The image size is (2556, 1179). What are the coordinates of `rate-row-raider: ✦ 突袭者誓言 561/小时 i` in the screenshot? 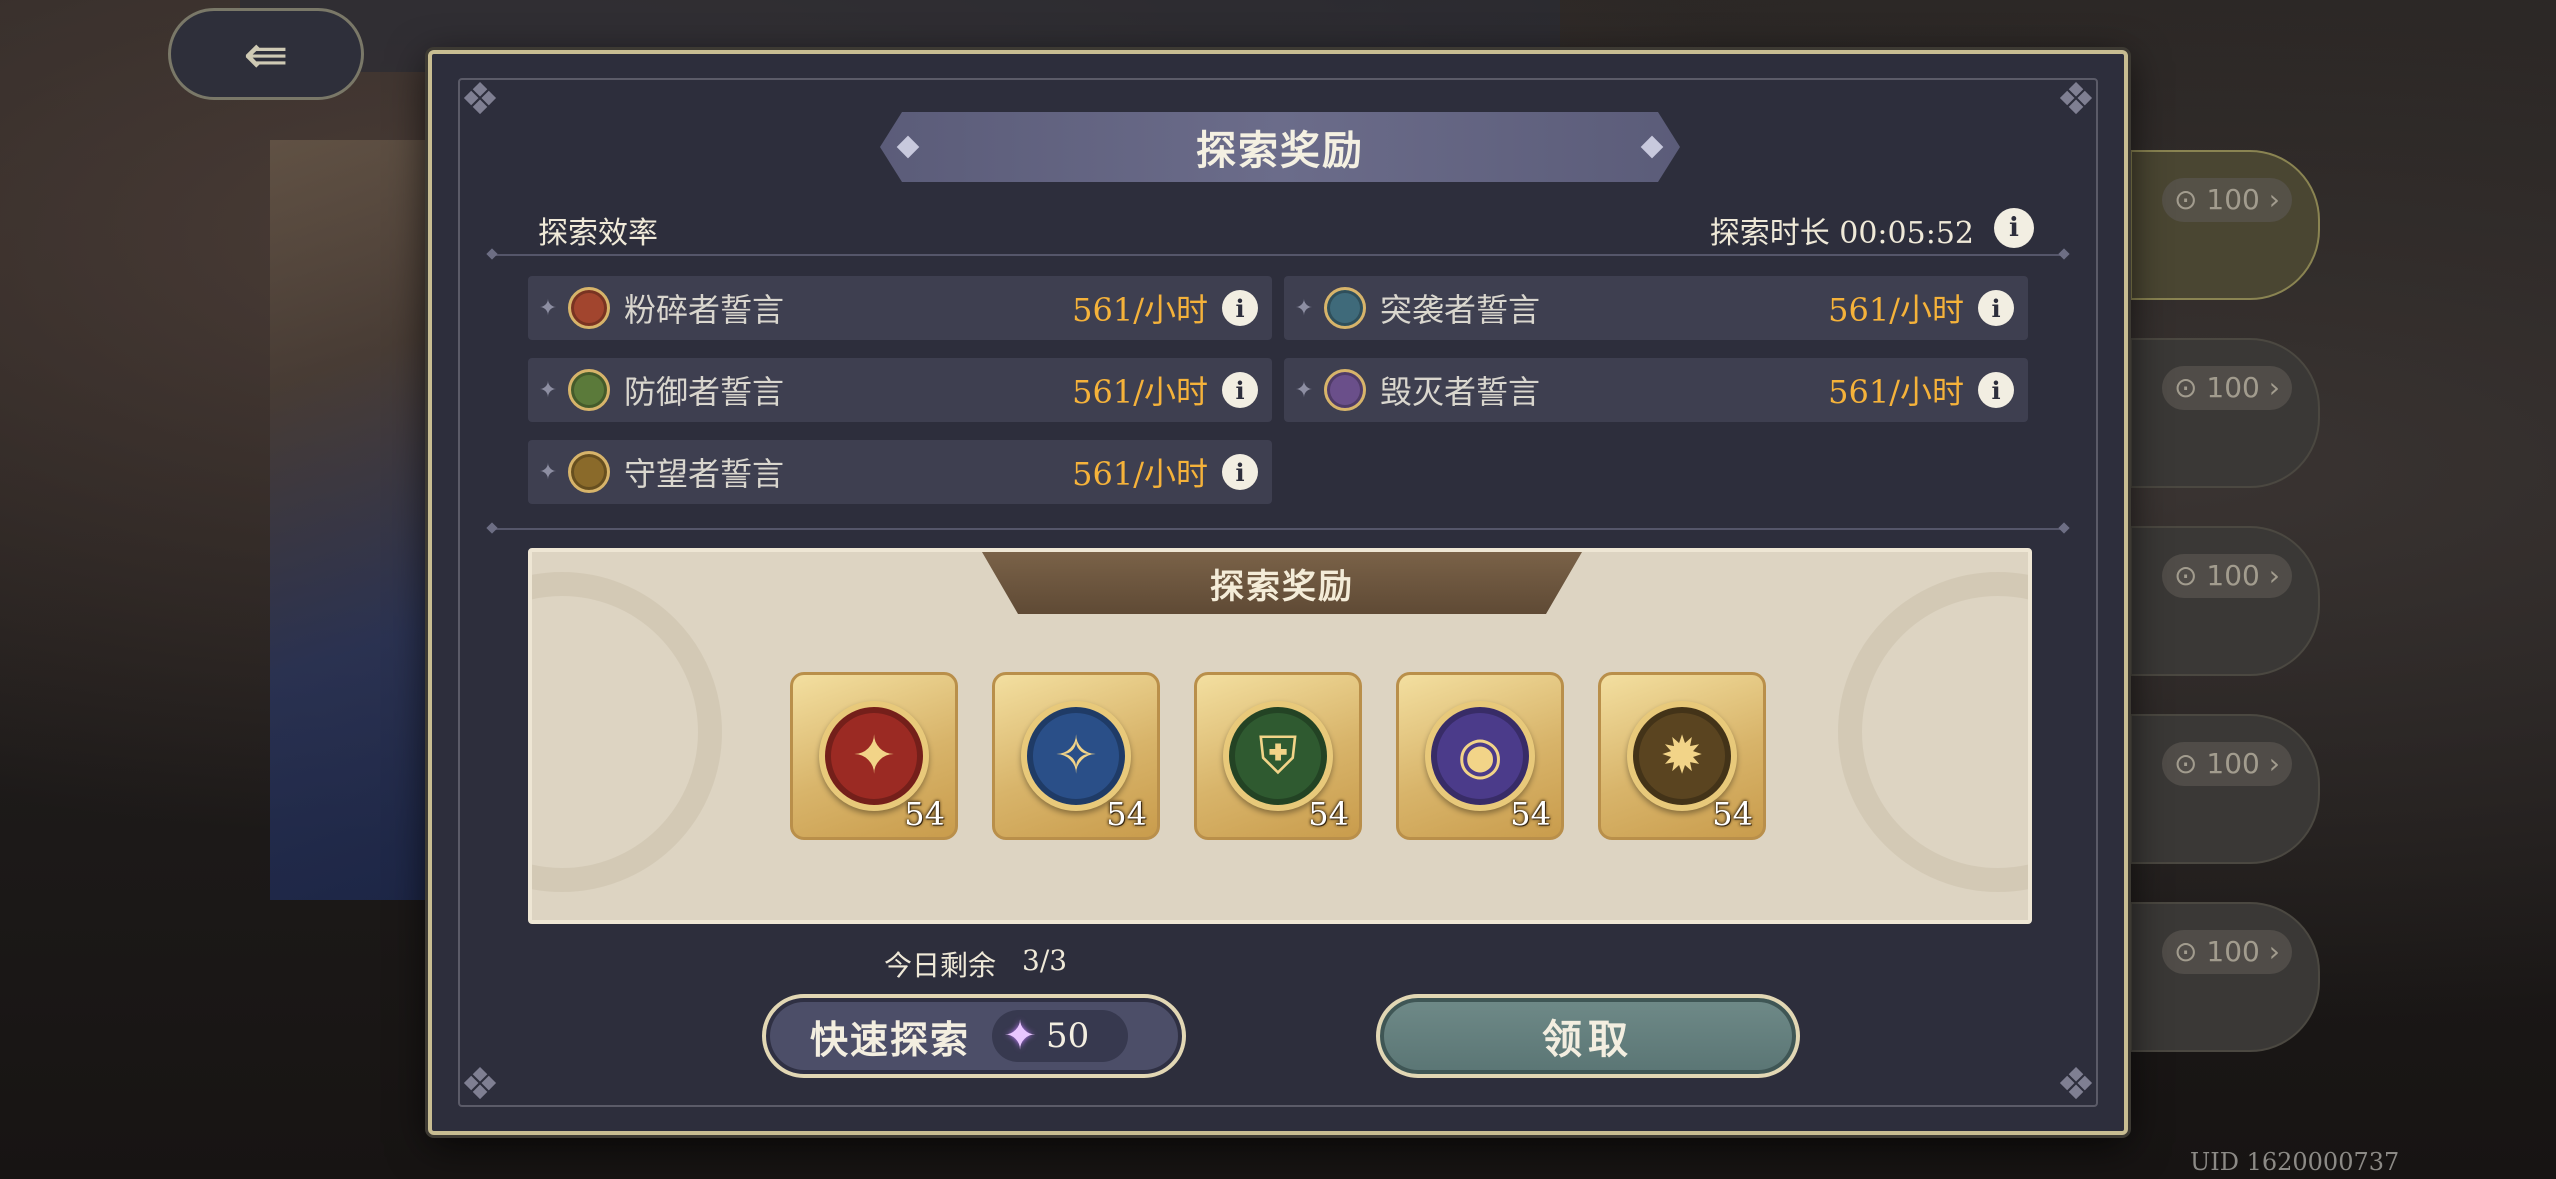 It's located at (1656, 308).